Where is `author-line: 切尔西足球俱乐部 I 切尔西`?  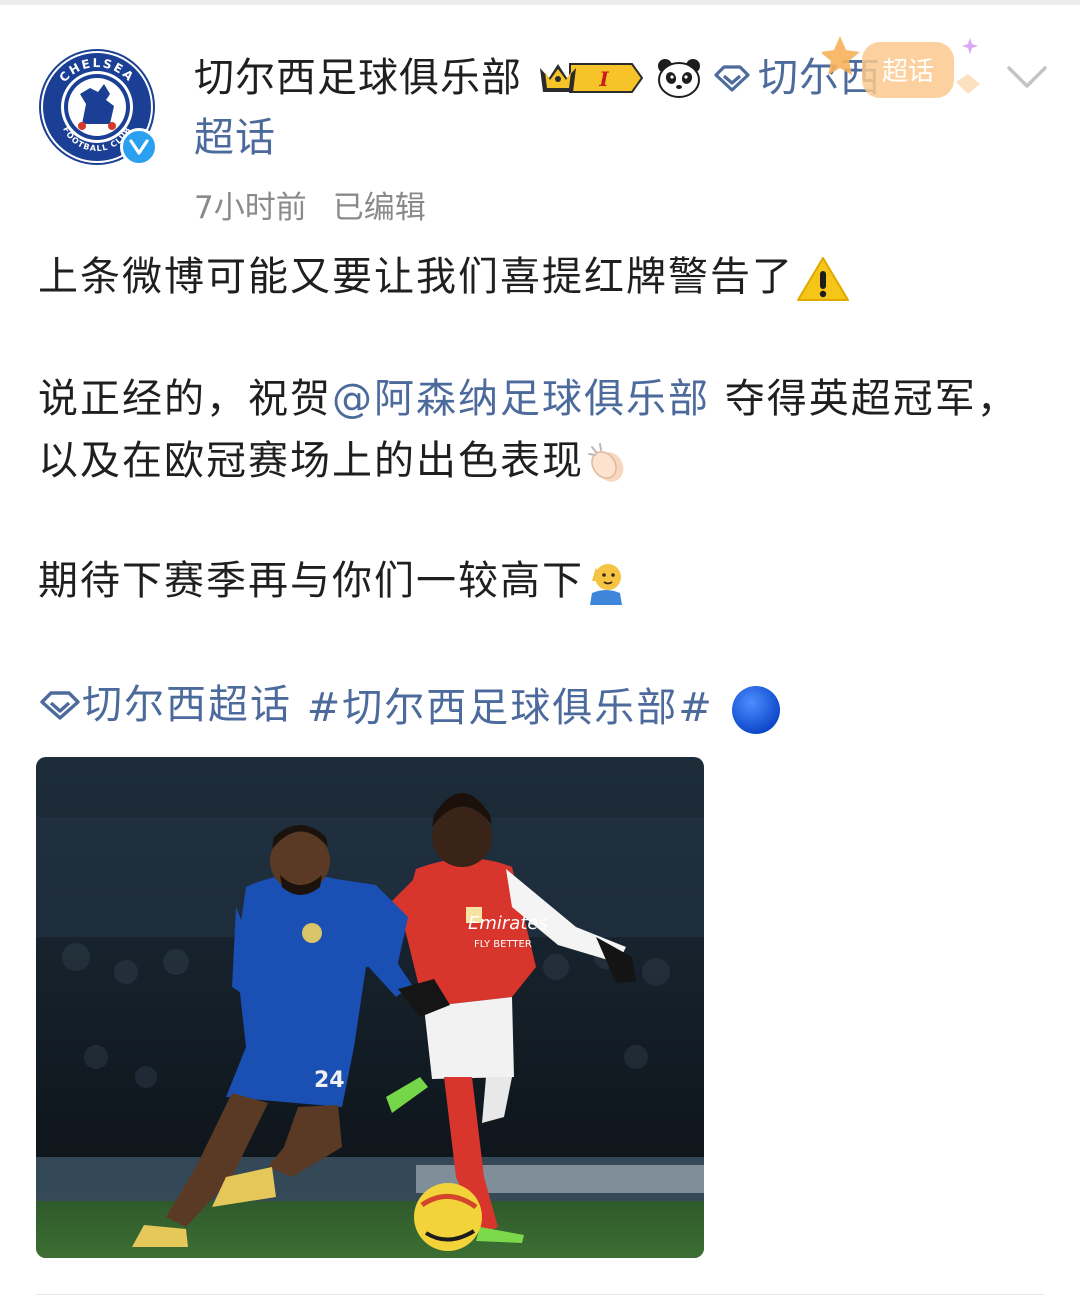
author-line: 切尔西足球俱乐部 I 切尔西 is located at coordinates (537, 78).